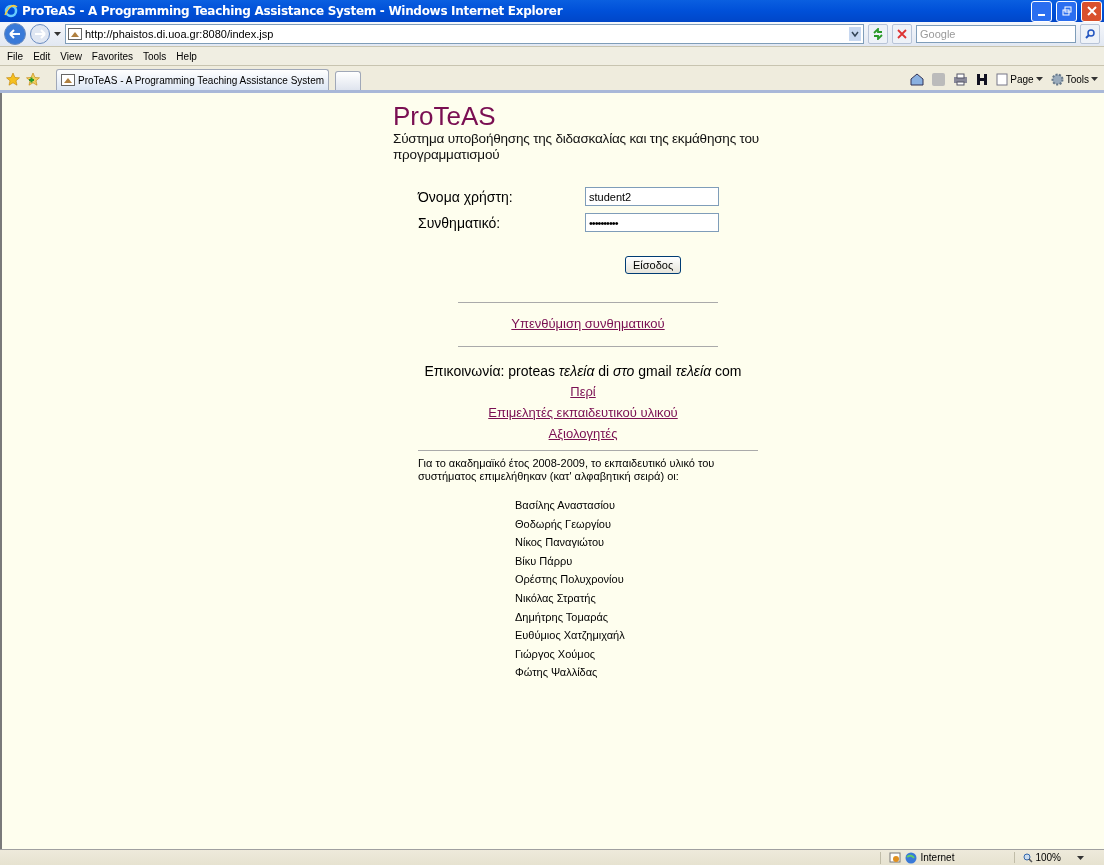 The width and height of the screenshot is (1104, 865). What do you see at coordinates (652, 196) in the screenshot?
I see `input-field: student2` at bounding box center [652, 196].